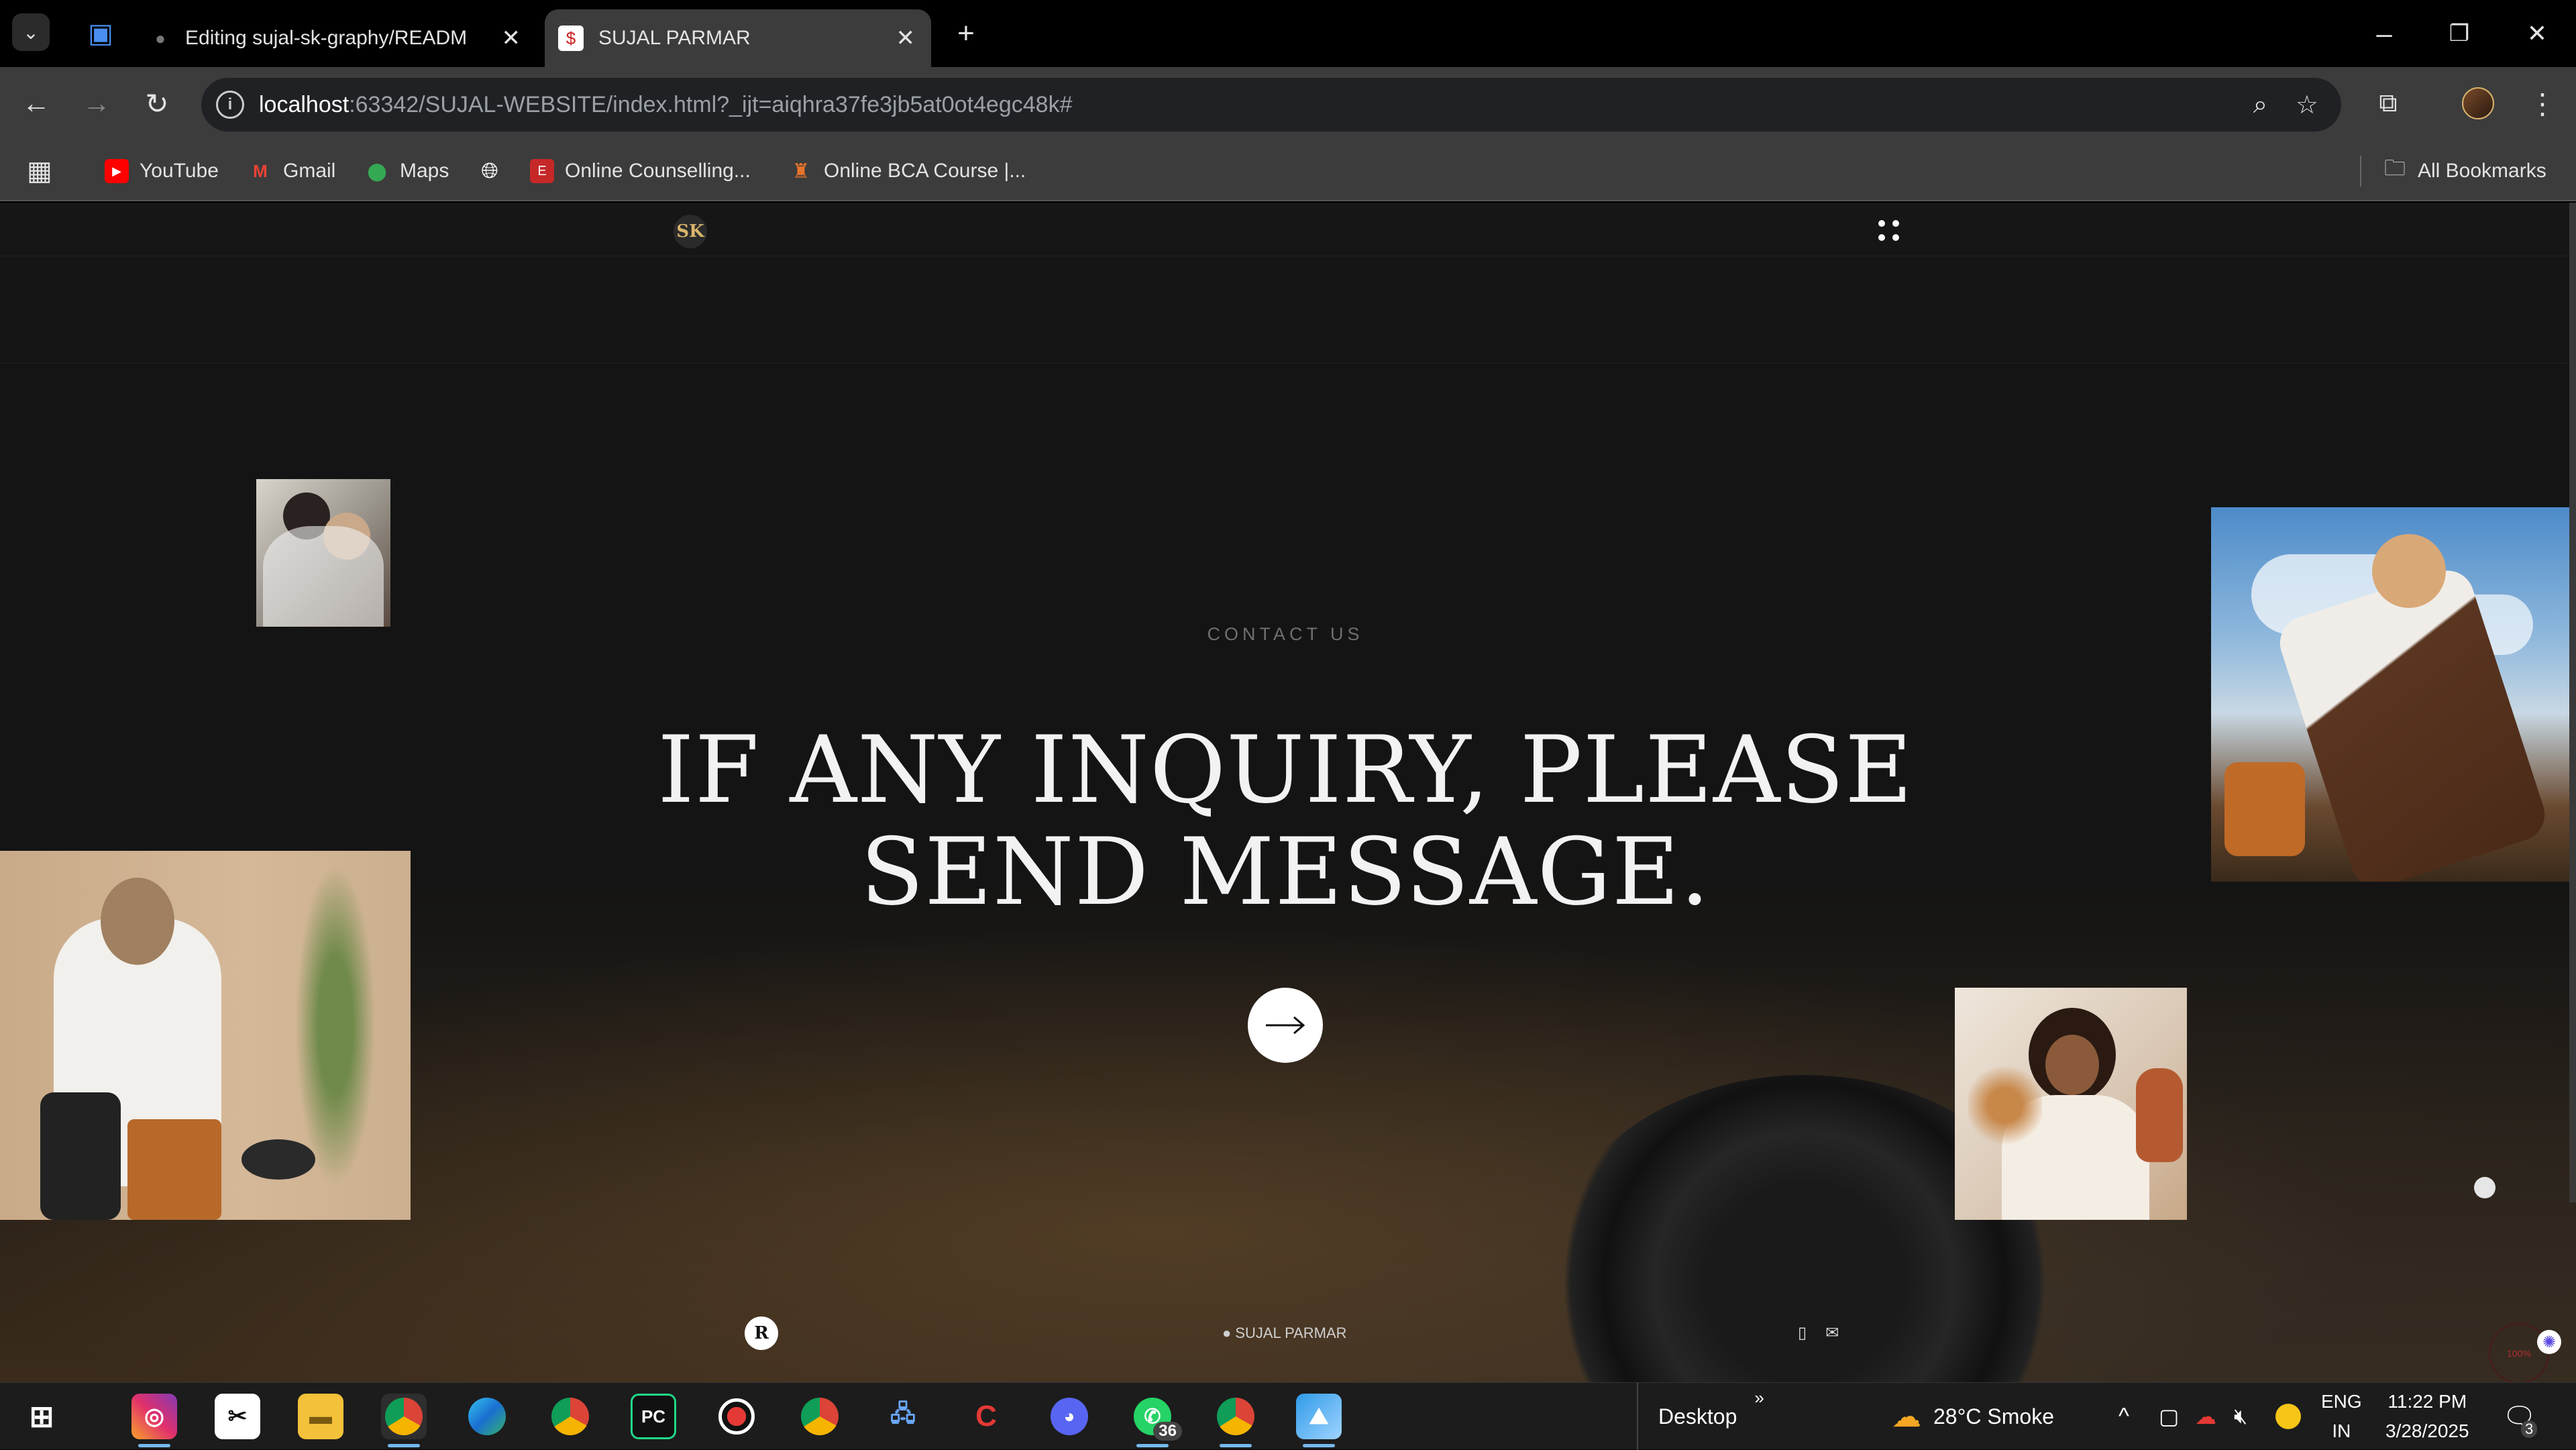  What do you see at coordinates (2485, 1187) in the screenshot?
I see `scroll-indicator-dot` at bounding box center [2485, 1187].